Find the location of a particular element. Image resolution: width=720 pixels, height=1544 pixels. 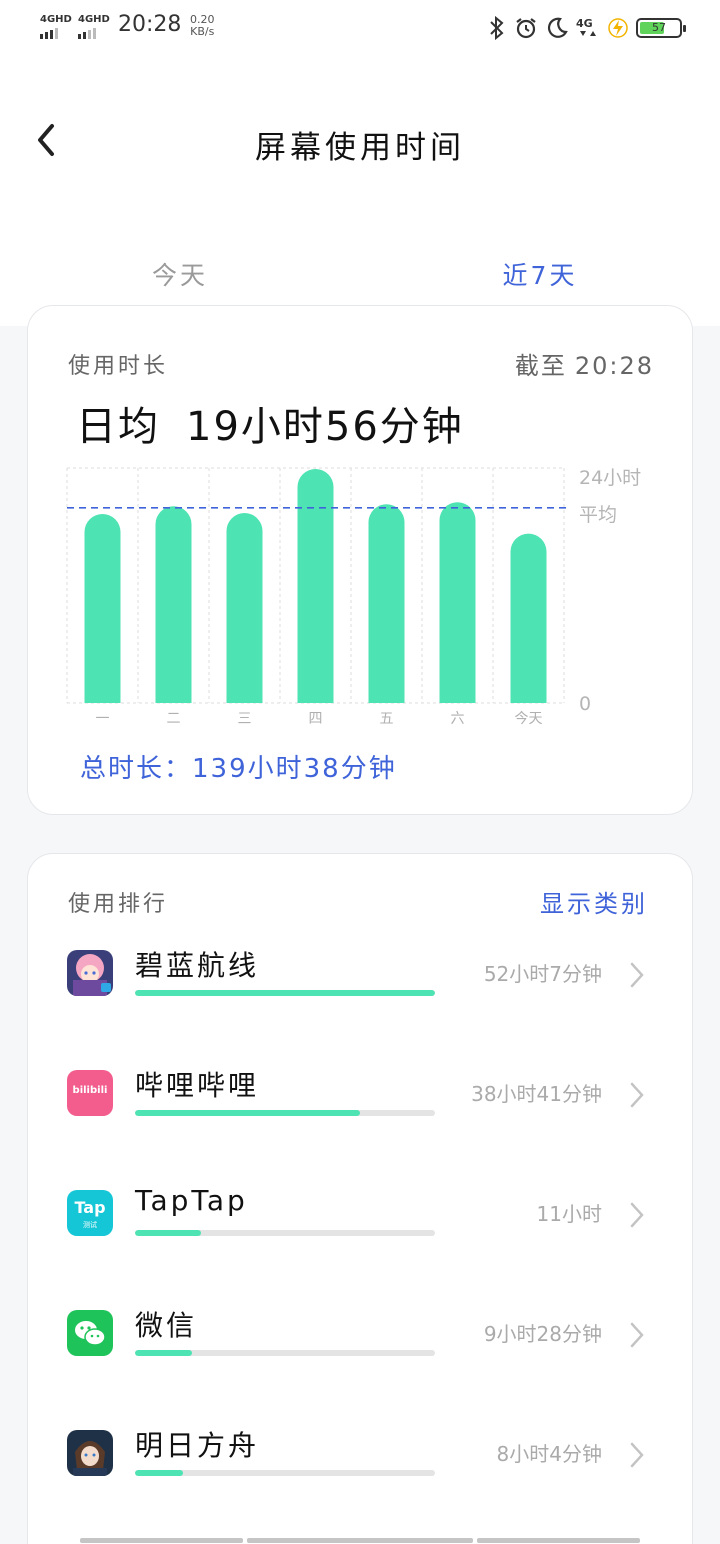

signal-label-1: 4GHD is located at coordinates (56, 19).